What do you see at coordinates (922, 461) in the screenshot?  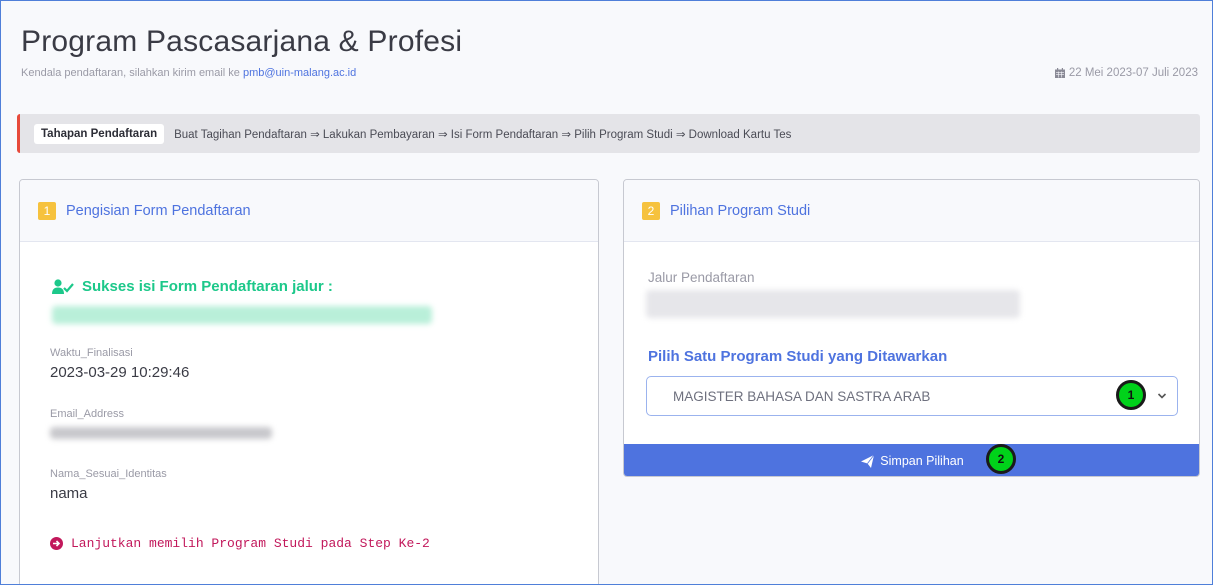 I see `save-choice-label: Simpan Pilihan` at bounding box center [922, 461].